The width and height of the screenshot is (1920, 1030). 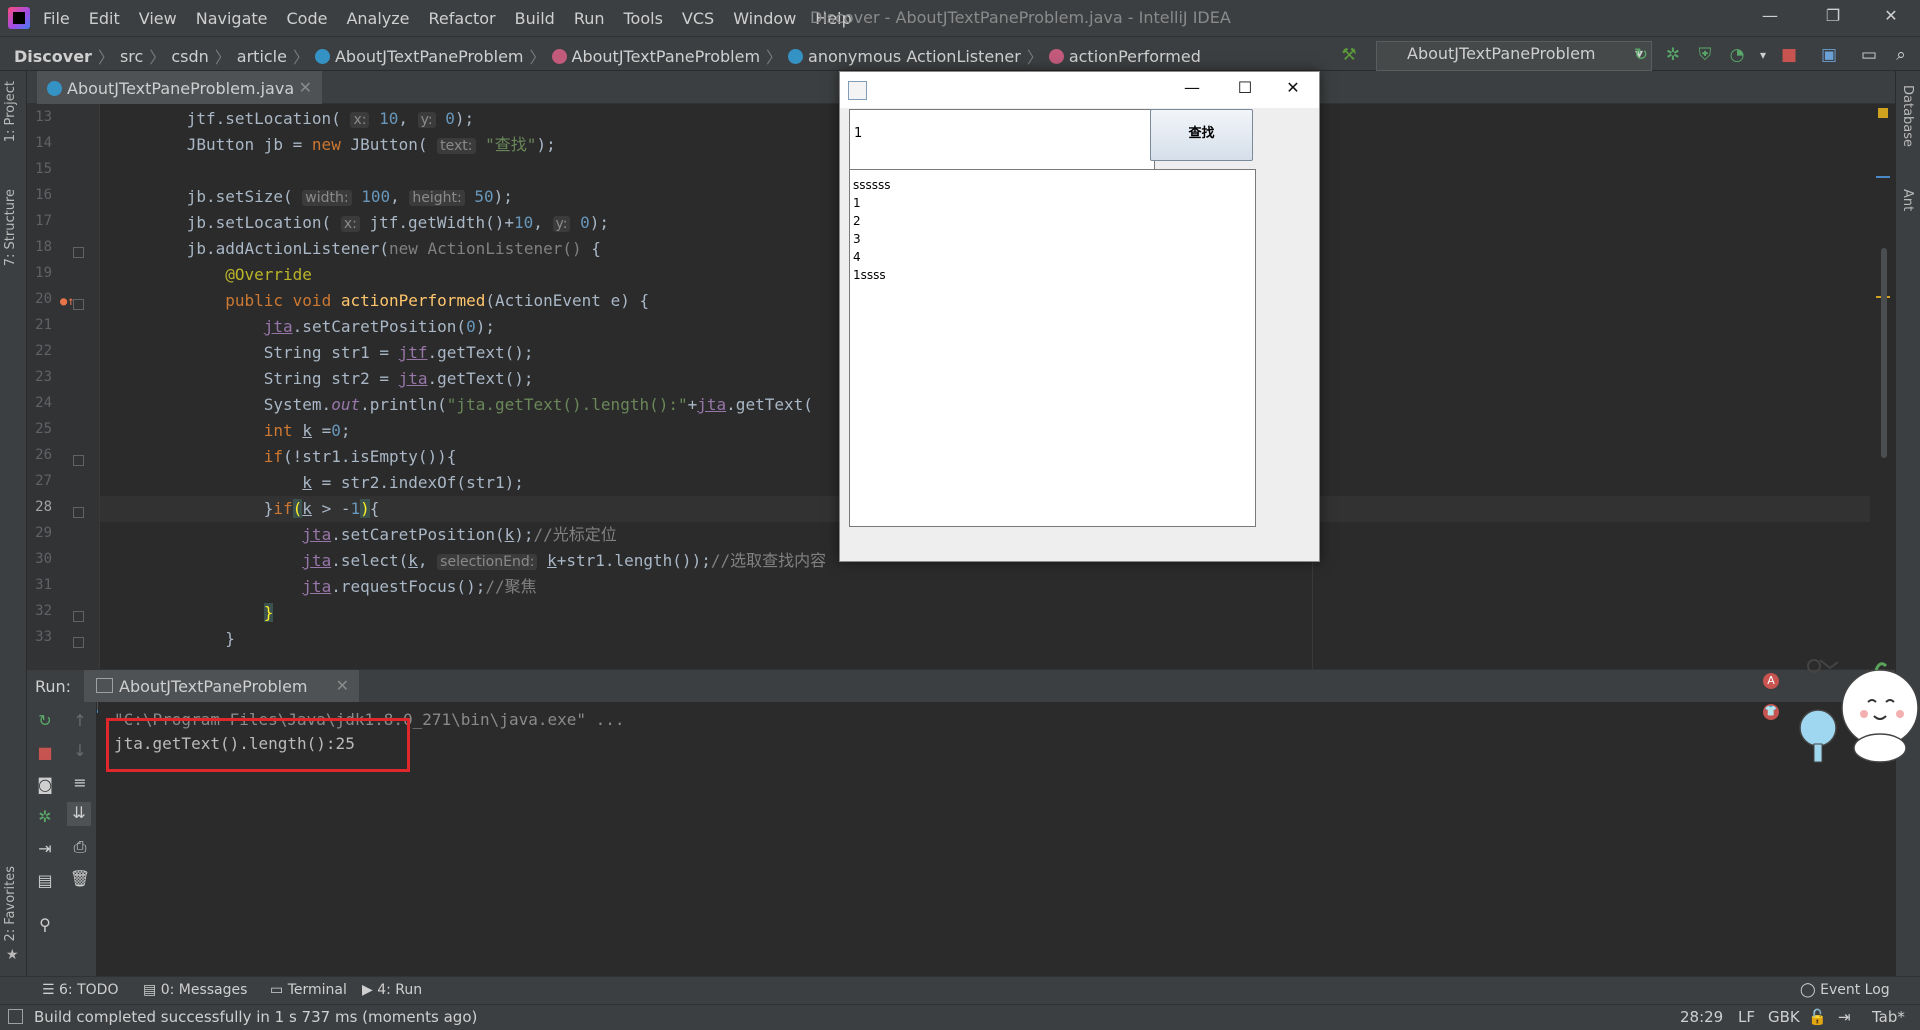 I want to click on breadcrumb-method: actionPerformed, so click(x=1124, y=56).